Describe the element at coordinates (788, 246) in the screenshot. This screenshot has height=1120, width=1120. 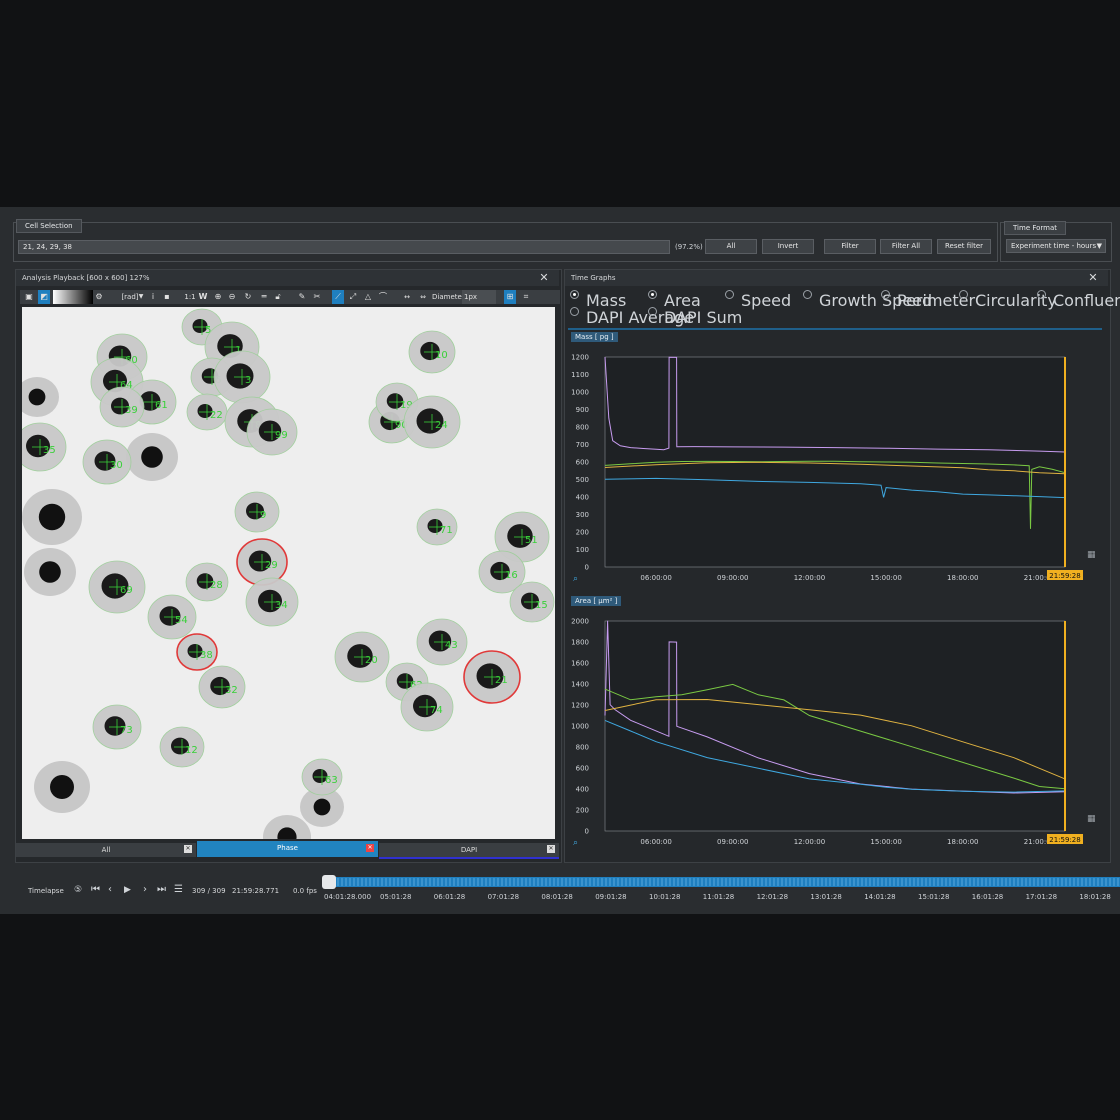
I see `invert-button: Invert` at that location.